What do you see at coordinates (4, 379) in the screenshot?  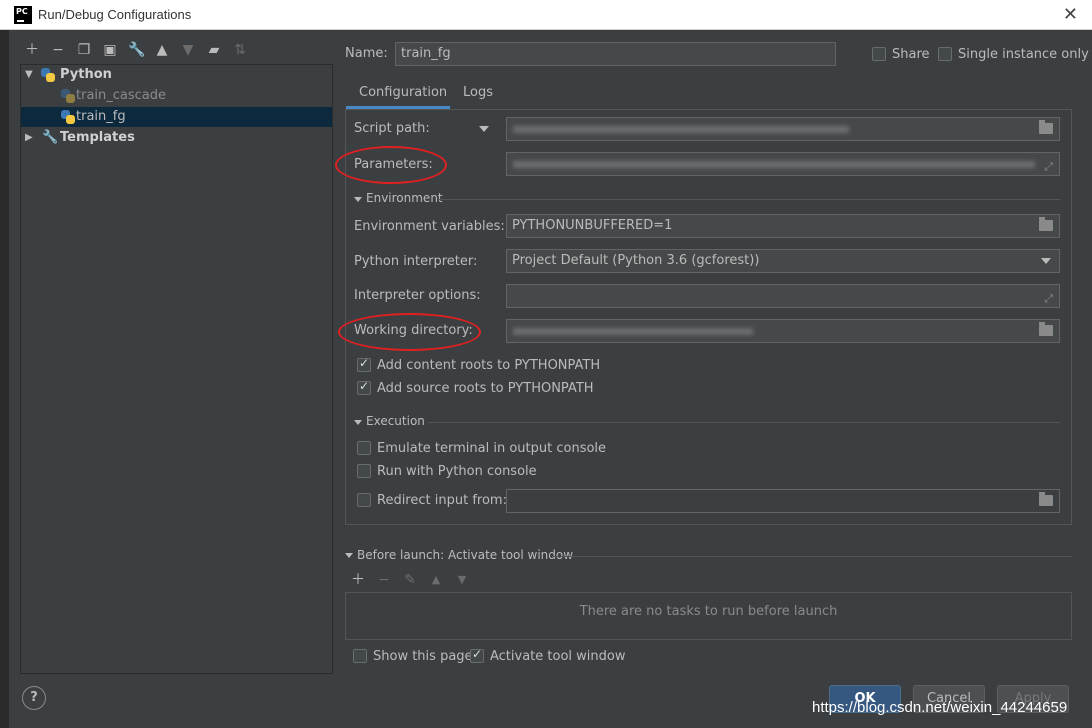 I see `background-ide-strip` at bounding box center [4, 379].